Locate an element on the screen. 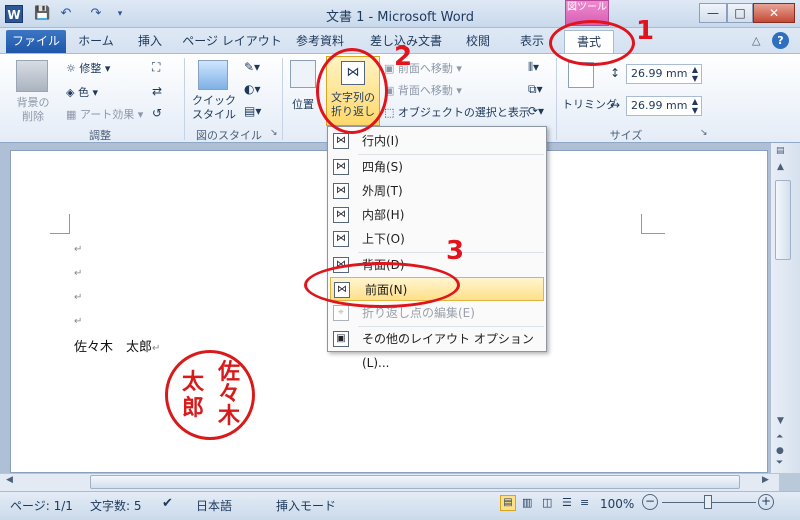 Image resolution: width=800 pixels, height=520 pixels. width-field: 26.99 mm ▲ ▼ is located at coordinates (664, 106).